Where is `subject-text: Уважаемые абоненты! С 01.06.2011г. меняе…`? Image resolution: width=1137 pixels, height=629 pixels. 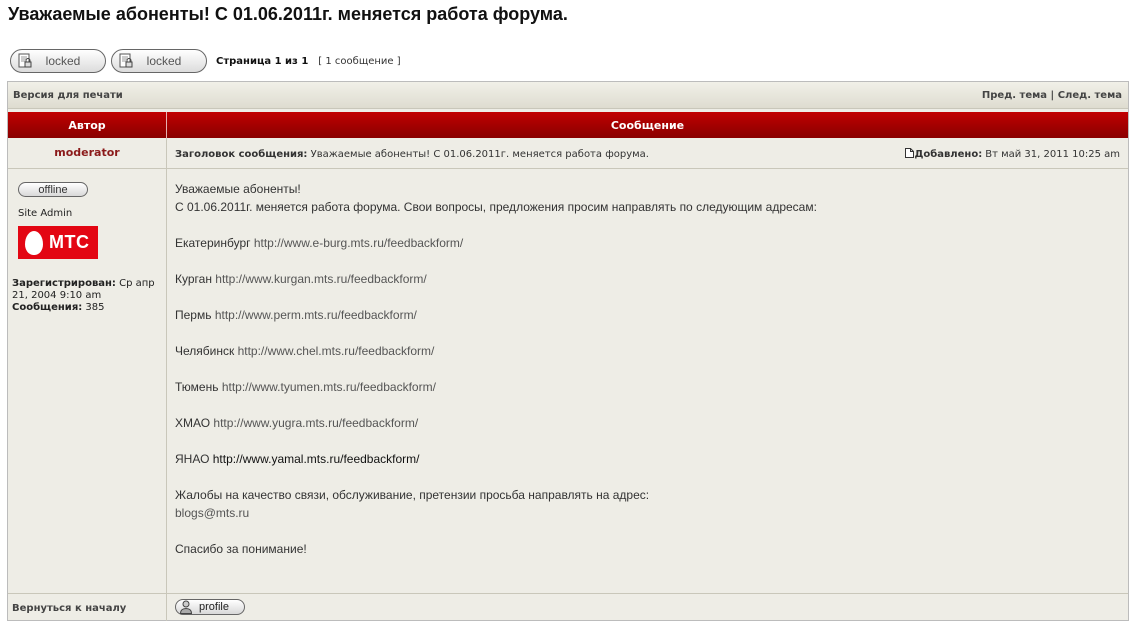
subject-text: Уважаемые абоненты! С 01.06.2011г. меняе… is located at coordinates (479, 154).